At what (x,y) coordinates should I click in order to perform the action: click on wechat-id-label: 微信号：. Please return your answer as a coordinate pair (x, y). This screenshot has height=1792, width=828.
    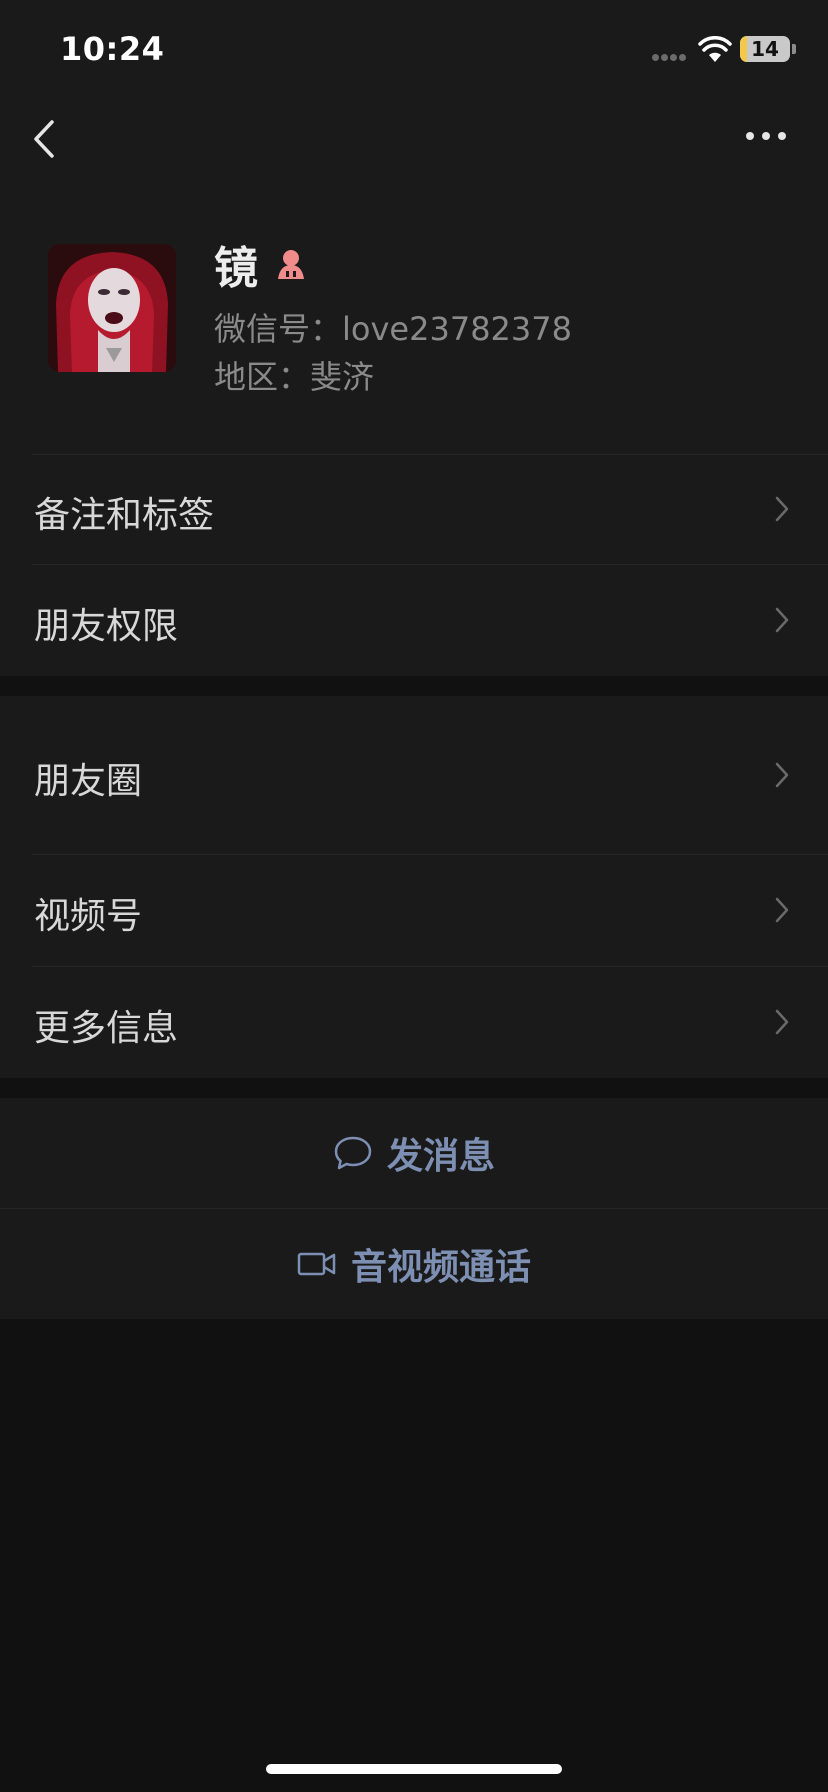
    Looking at the image, I should click on (278, 329).